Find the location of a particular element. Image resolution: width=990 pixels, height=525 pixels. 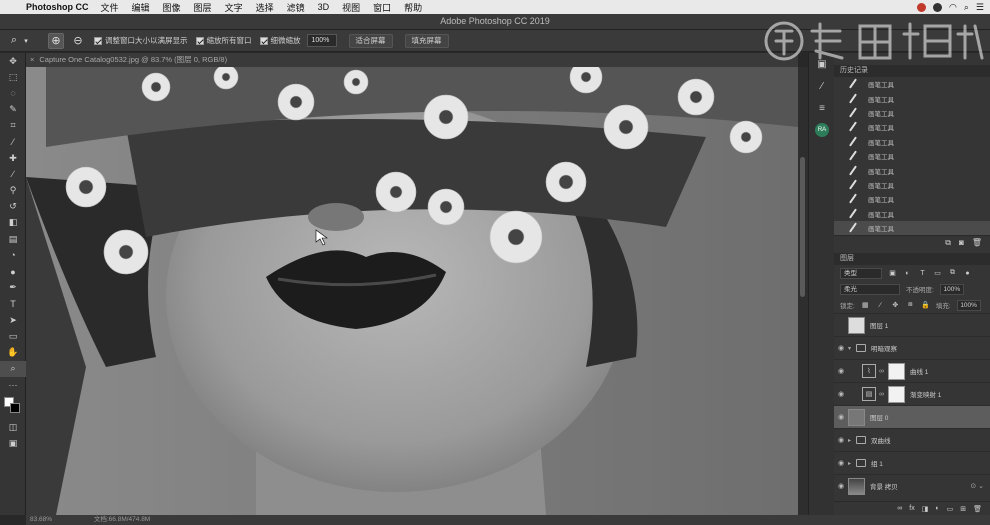

fill-field: 100% is located at coordinates (968, 305).